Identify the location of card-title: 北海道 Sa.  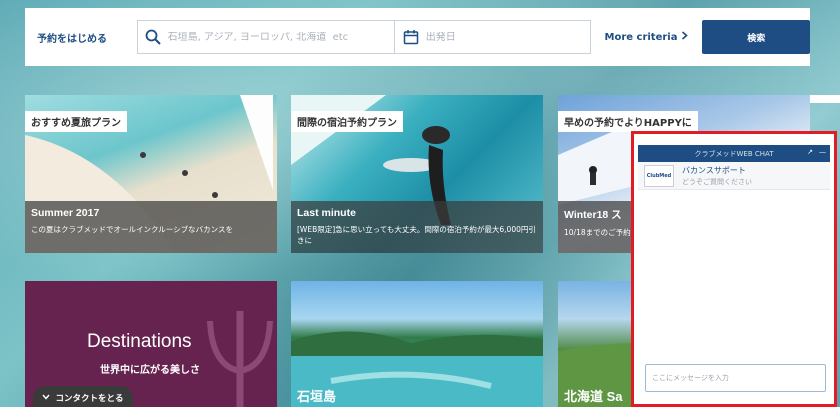
(593, 396).